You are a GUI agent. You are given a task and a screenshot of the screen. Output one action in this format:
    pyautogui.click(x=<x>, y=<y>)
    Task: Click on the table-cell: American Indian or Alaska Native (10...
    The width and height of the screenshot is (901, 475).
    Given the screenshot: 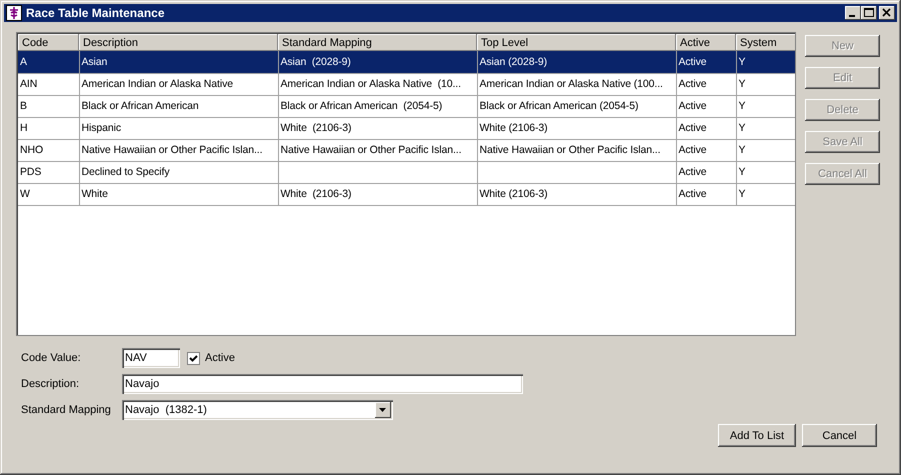 What is the action you would take?
    pyautogui.click(x=370, y=84)
    